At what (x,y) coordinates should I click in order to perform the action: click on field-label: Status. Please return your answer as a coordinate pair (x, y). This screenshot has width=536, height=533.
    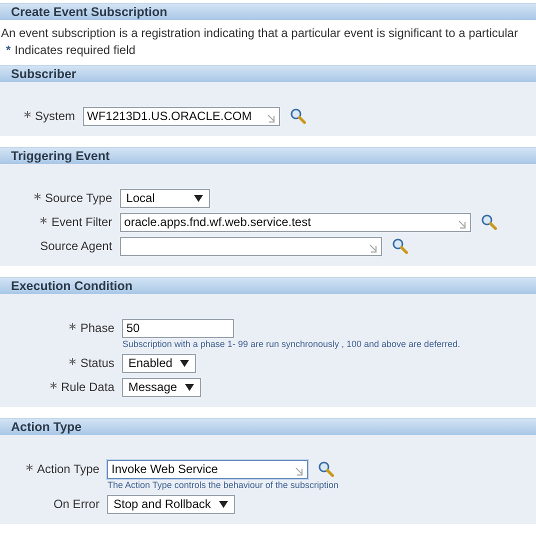
    Looking at the image, I should click on (97, 363).